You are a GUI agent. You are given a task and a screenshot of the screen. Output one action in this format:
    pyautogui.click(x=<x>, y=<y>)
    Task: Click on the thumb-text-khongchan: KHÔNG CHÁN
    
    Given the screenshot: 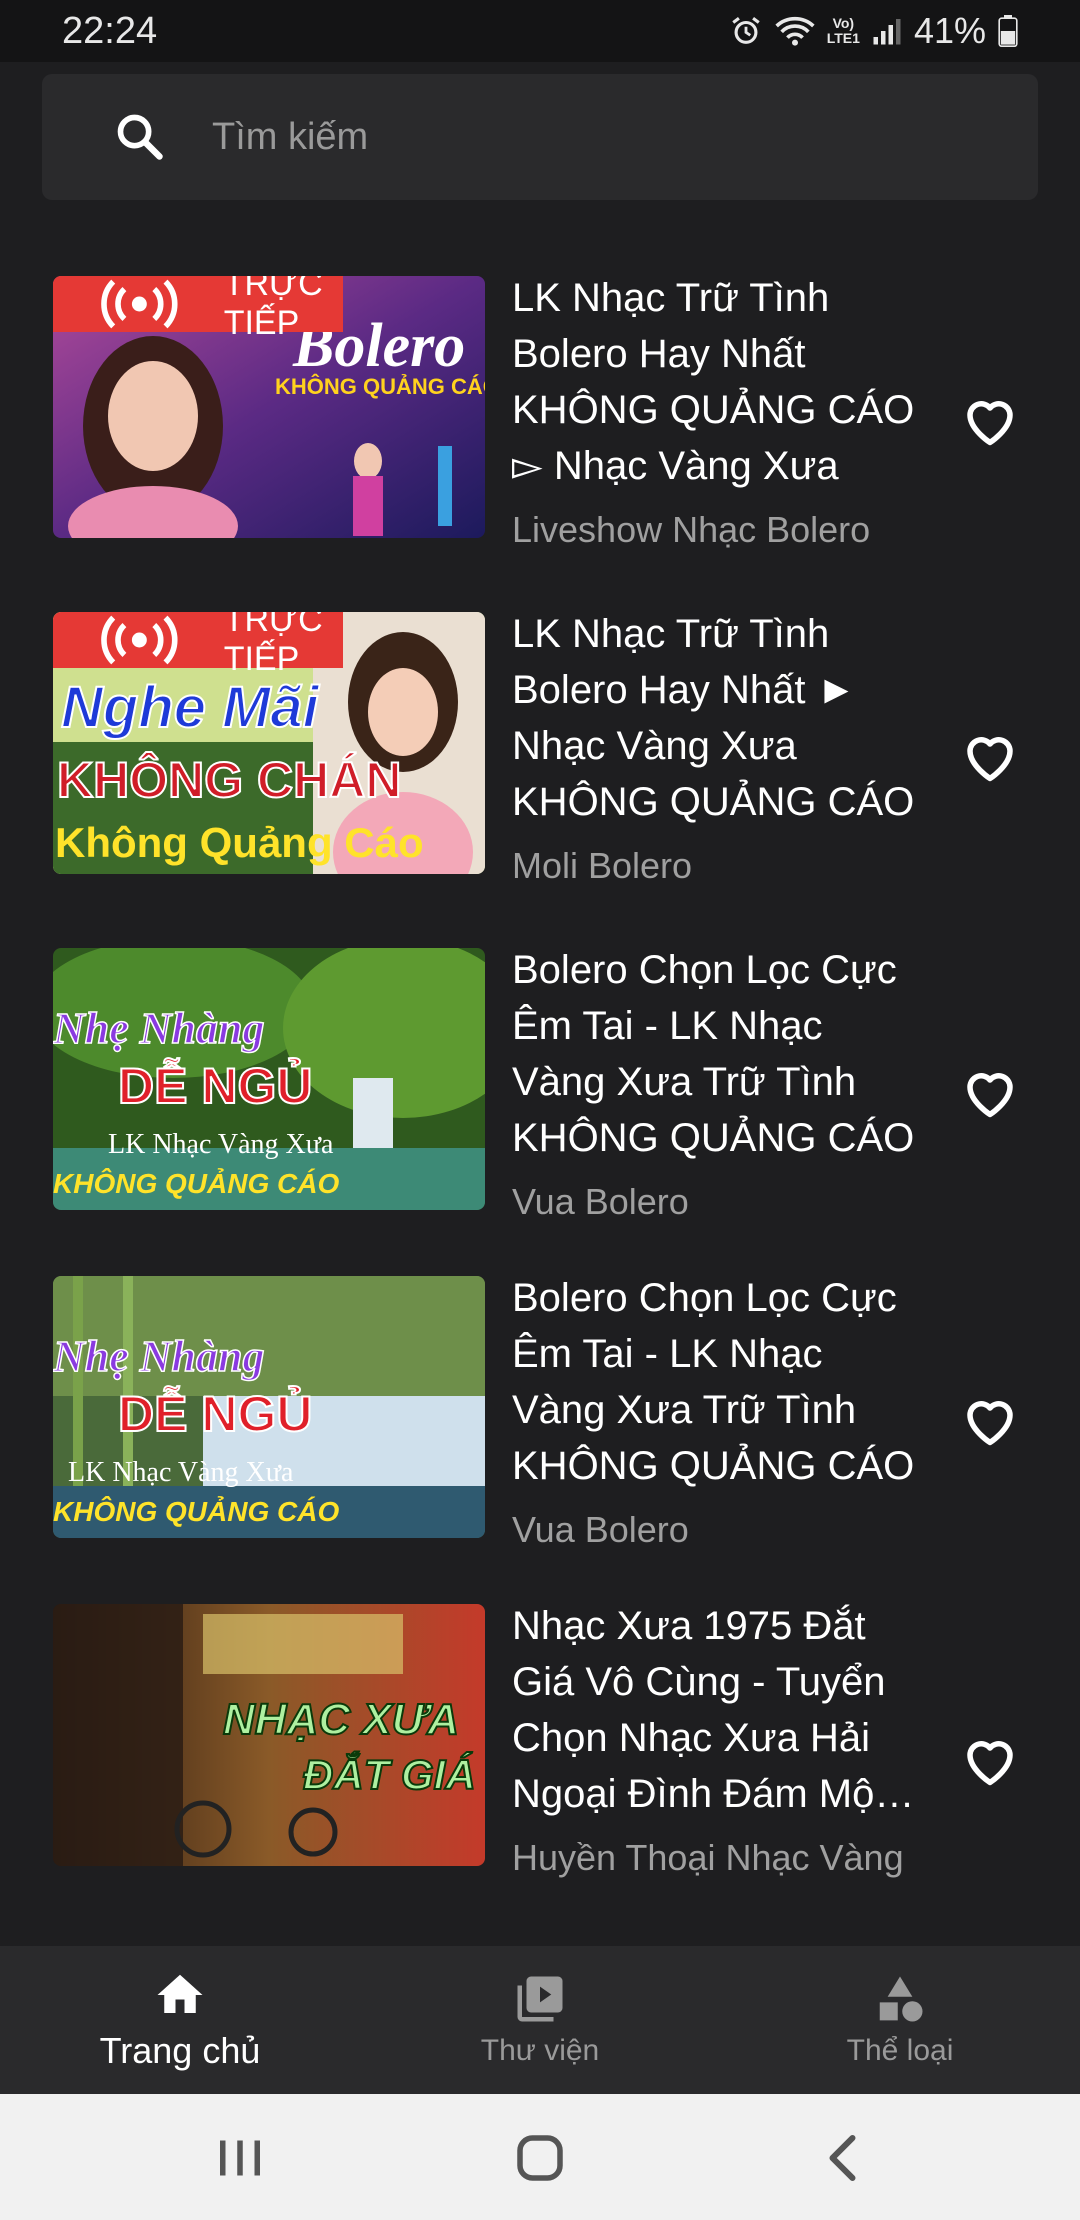 What is the action you would take?
    pyautogui.click(x=229, y=779)
    